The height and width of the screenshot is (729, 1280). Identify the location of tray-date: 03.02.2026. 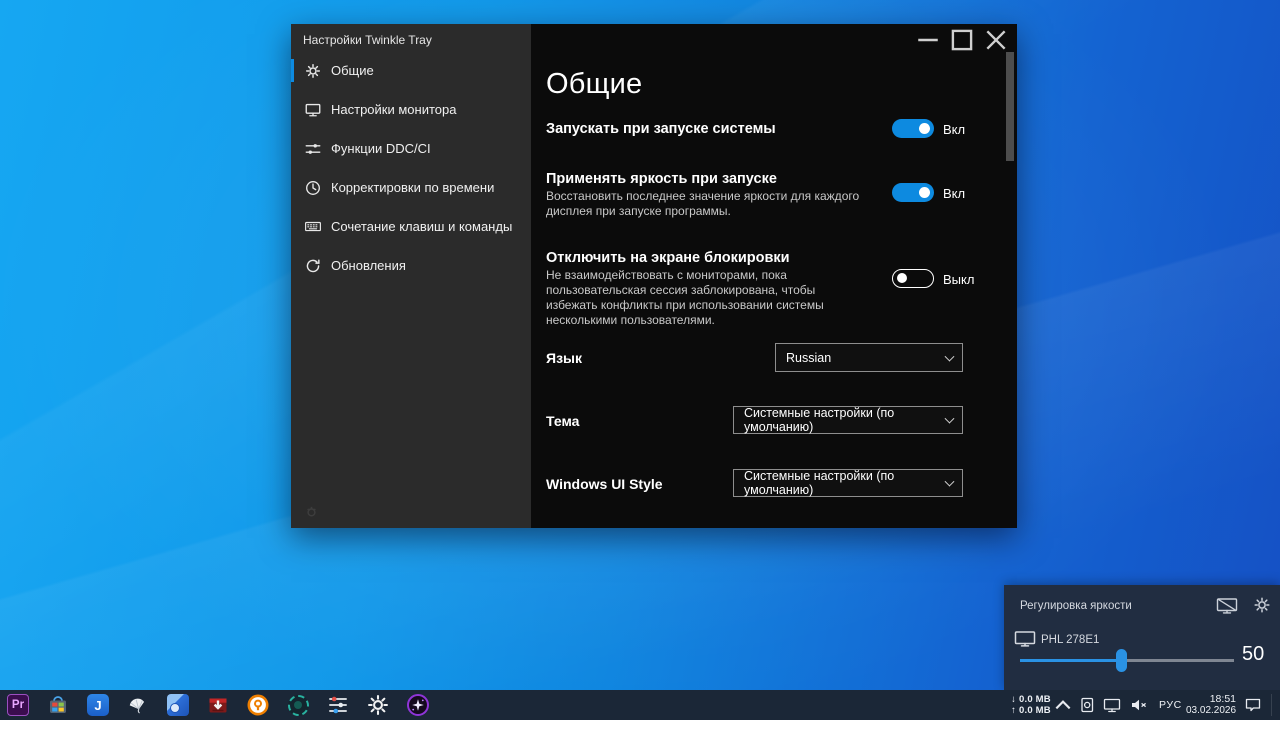
(1211, 711).